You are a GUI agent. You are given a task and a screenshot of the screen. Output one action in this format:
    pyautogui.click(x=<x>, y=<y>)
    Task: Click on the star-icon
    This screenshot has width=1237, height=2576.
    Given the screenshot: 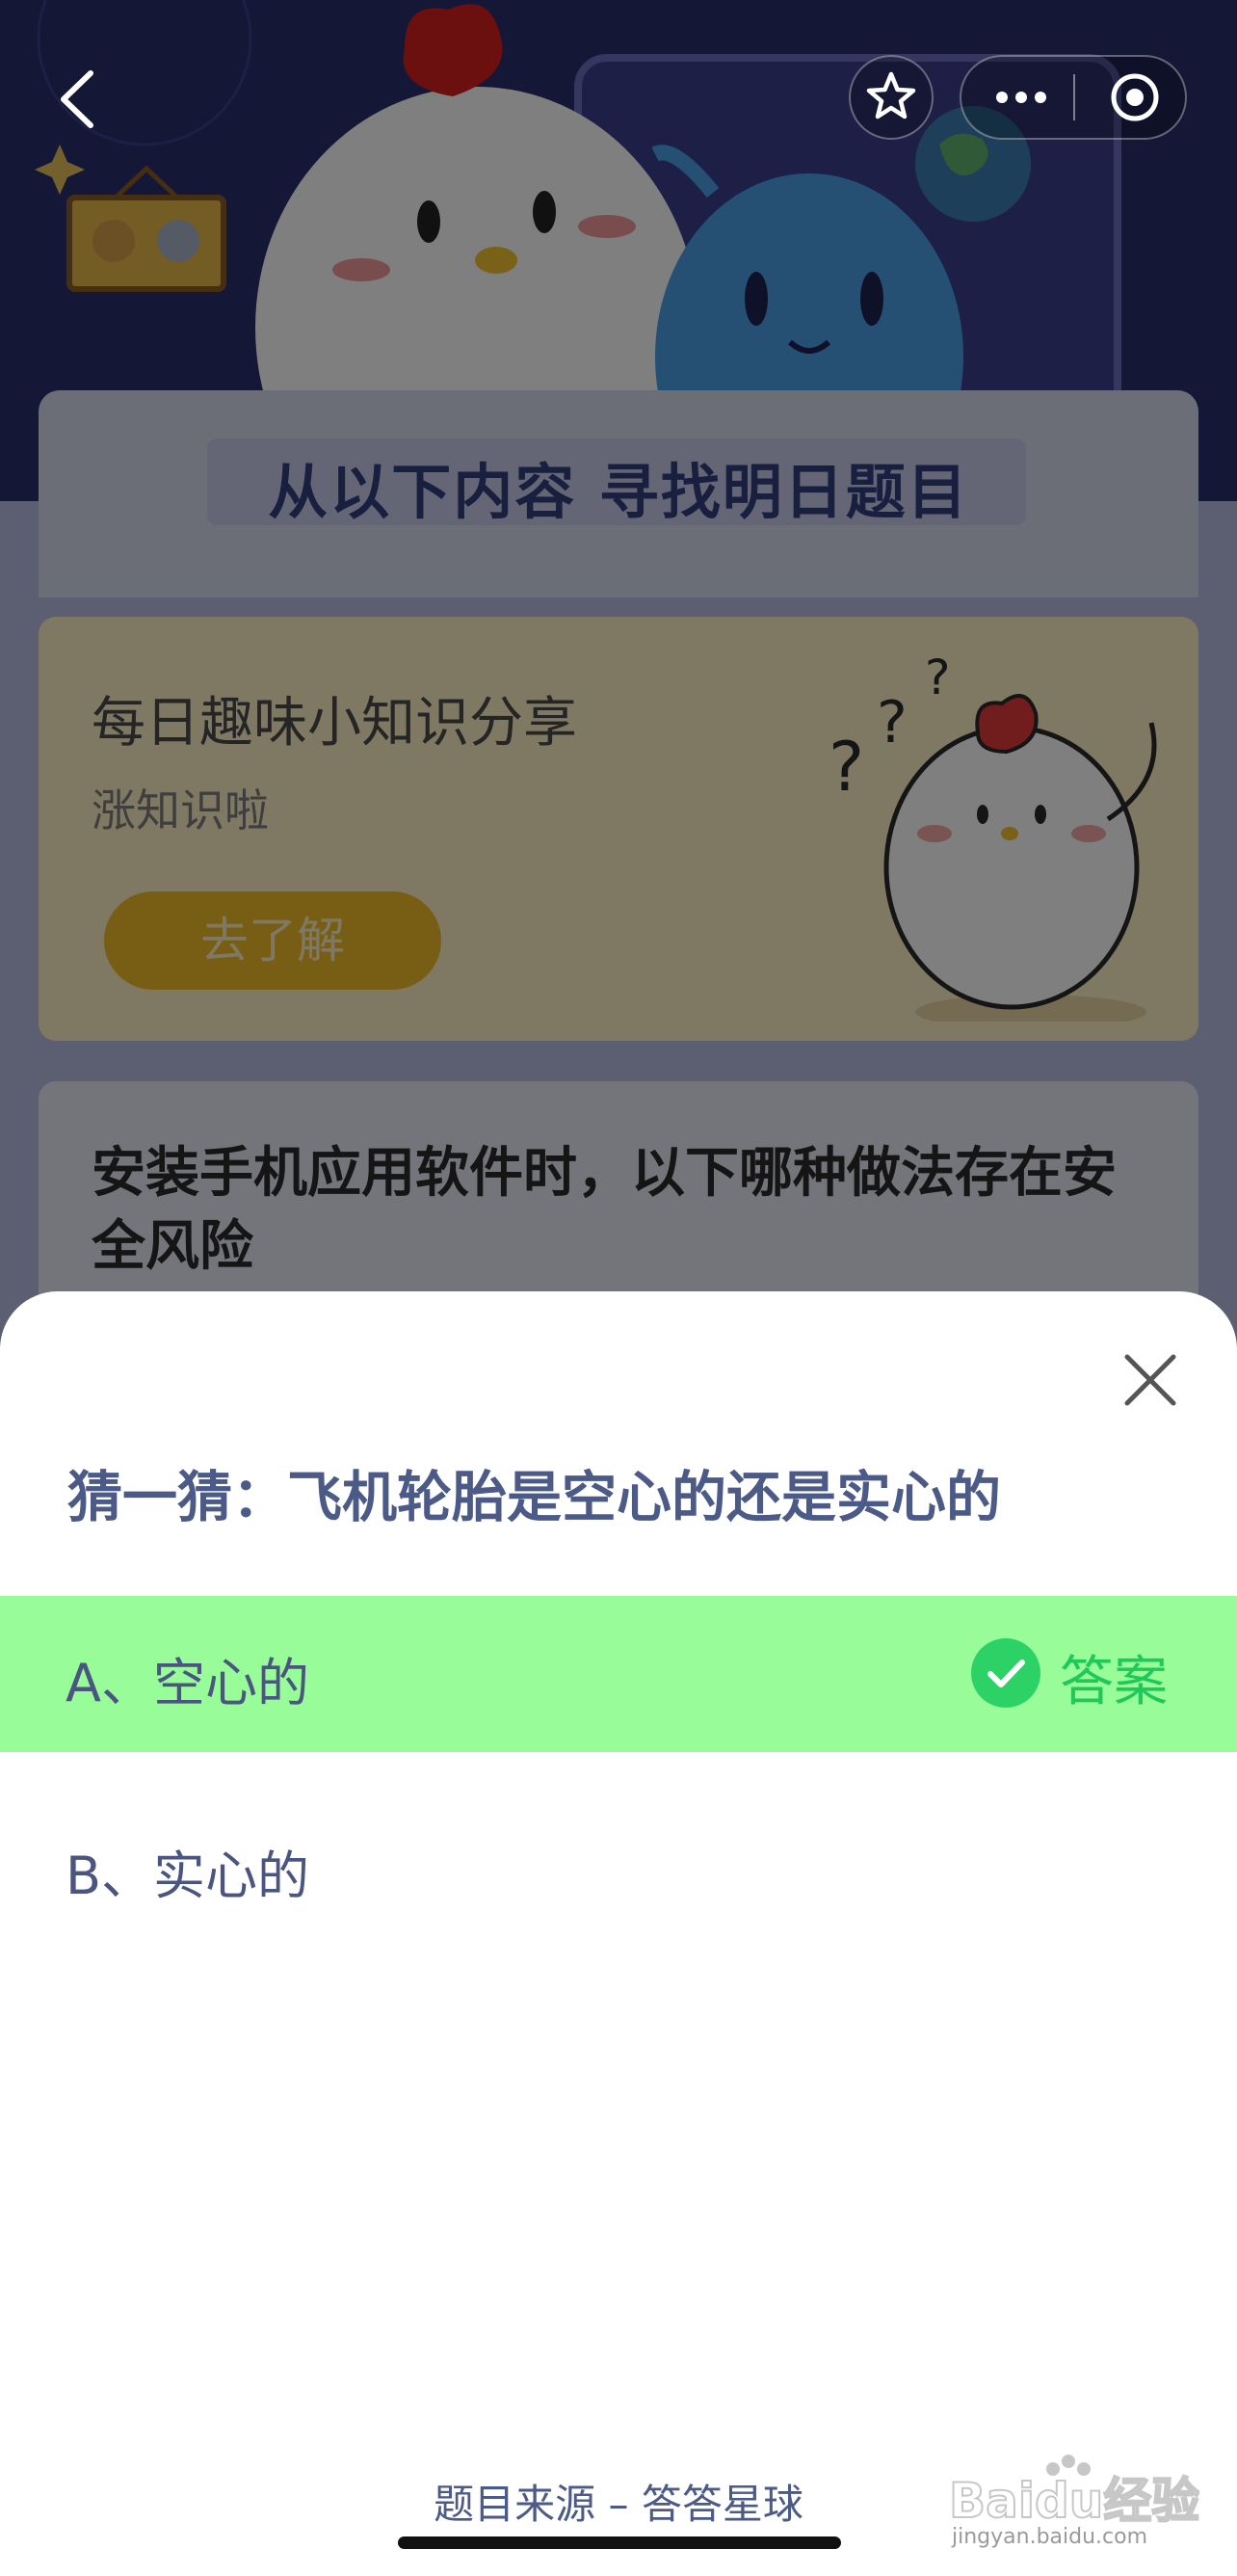 What is the action you would take?
    pyautogui.click(x=891, y=95)
    